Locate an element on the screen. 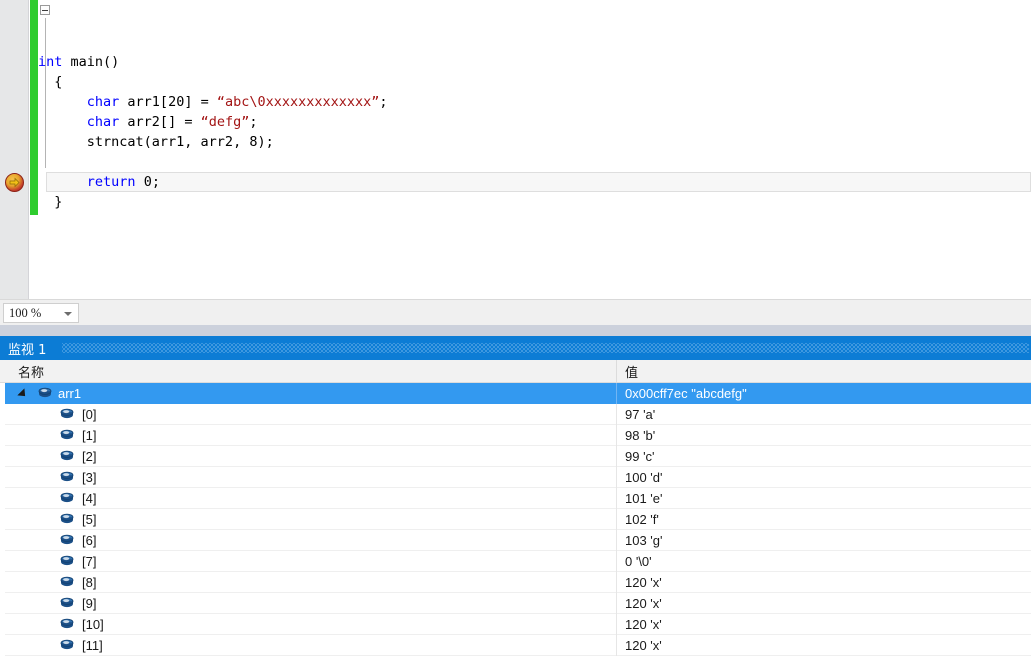 Image resolution: width=1031 pixels, height=656 pixels. row-value-cell: 0 '\0' is located at coordinates (823, 561).